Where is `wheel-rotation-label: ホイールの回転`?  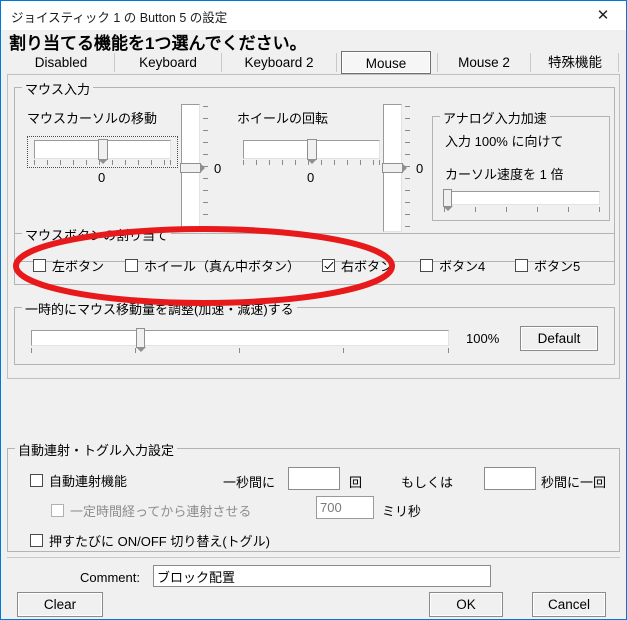
wheel-rotation-label: ホイールの回転 is located at coordinates (283, 118).